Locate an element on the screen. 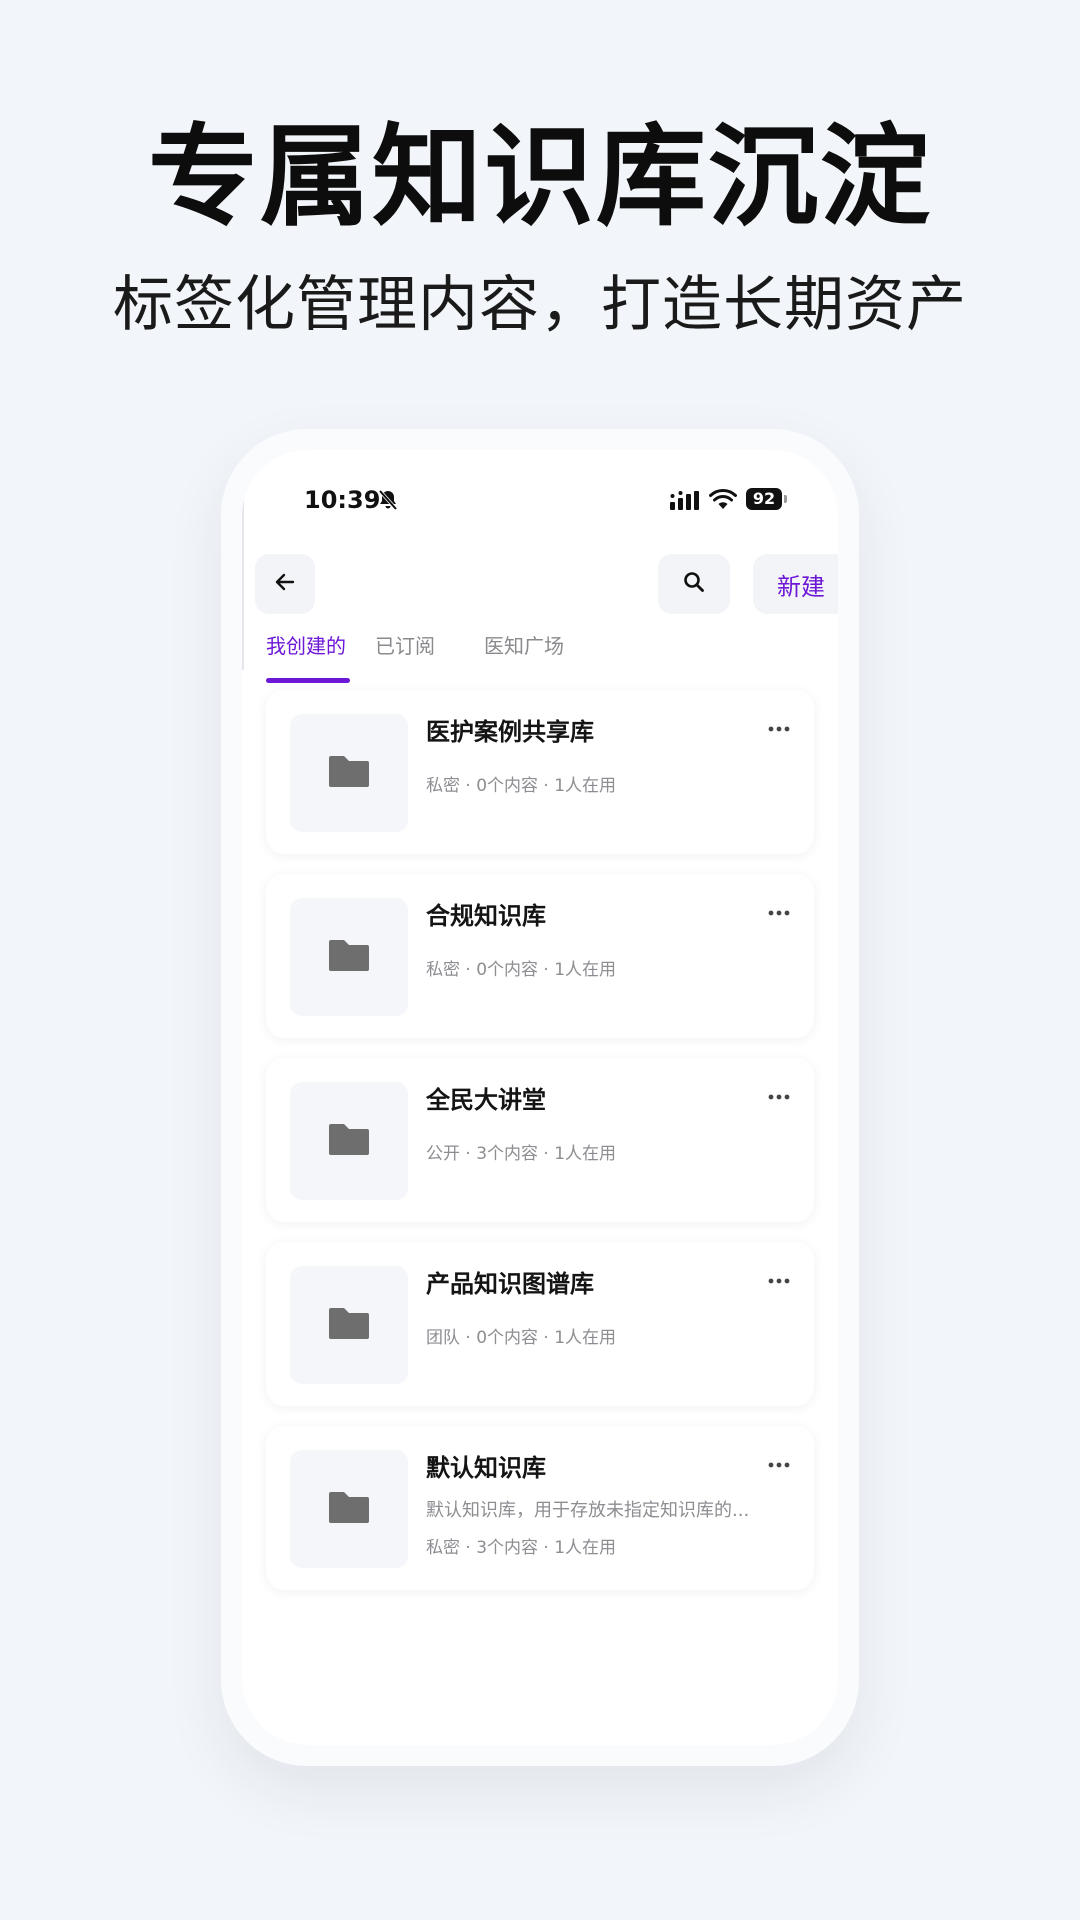  wifi-icon is located at coordinates (723, 500).